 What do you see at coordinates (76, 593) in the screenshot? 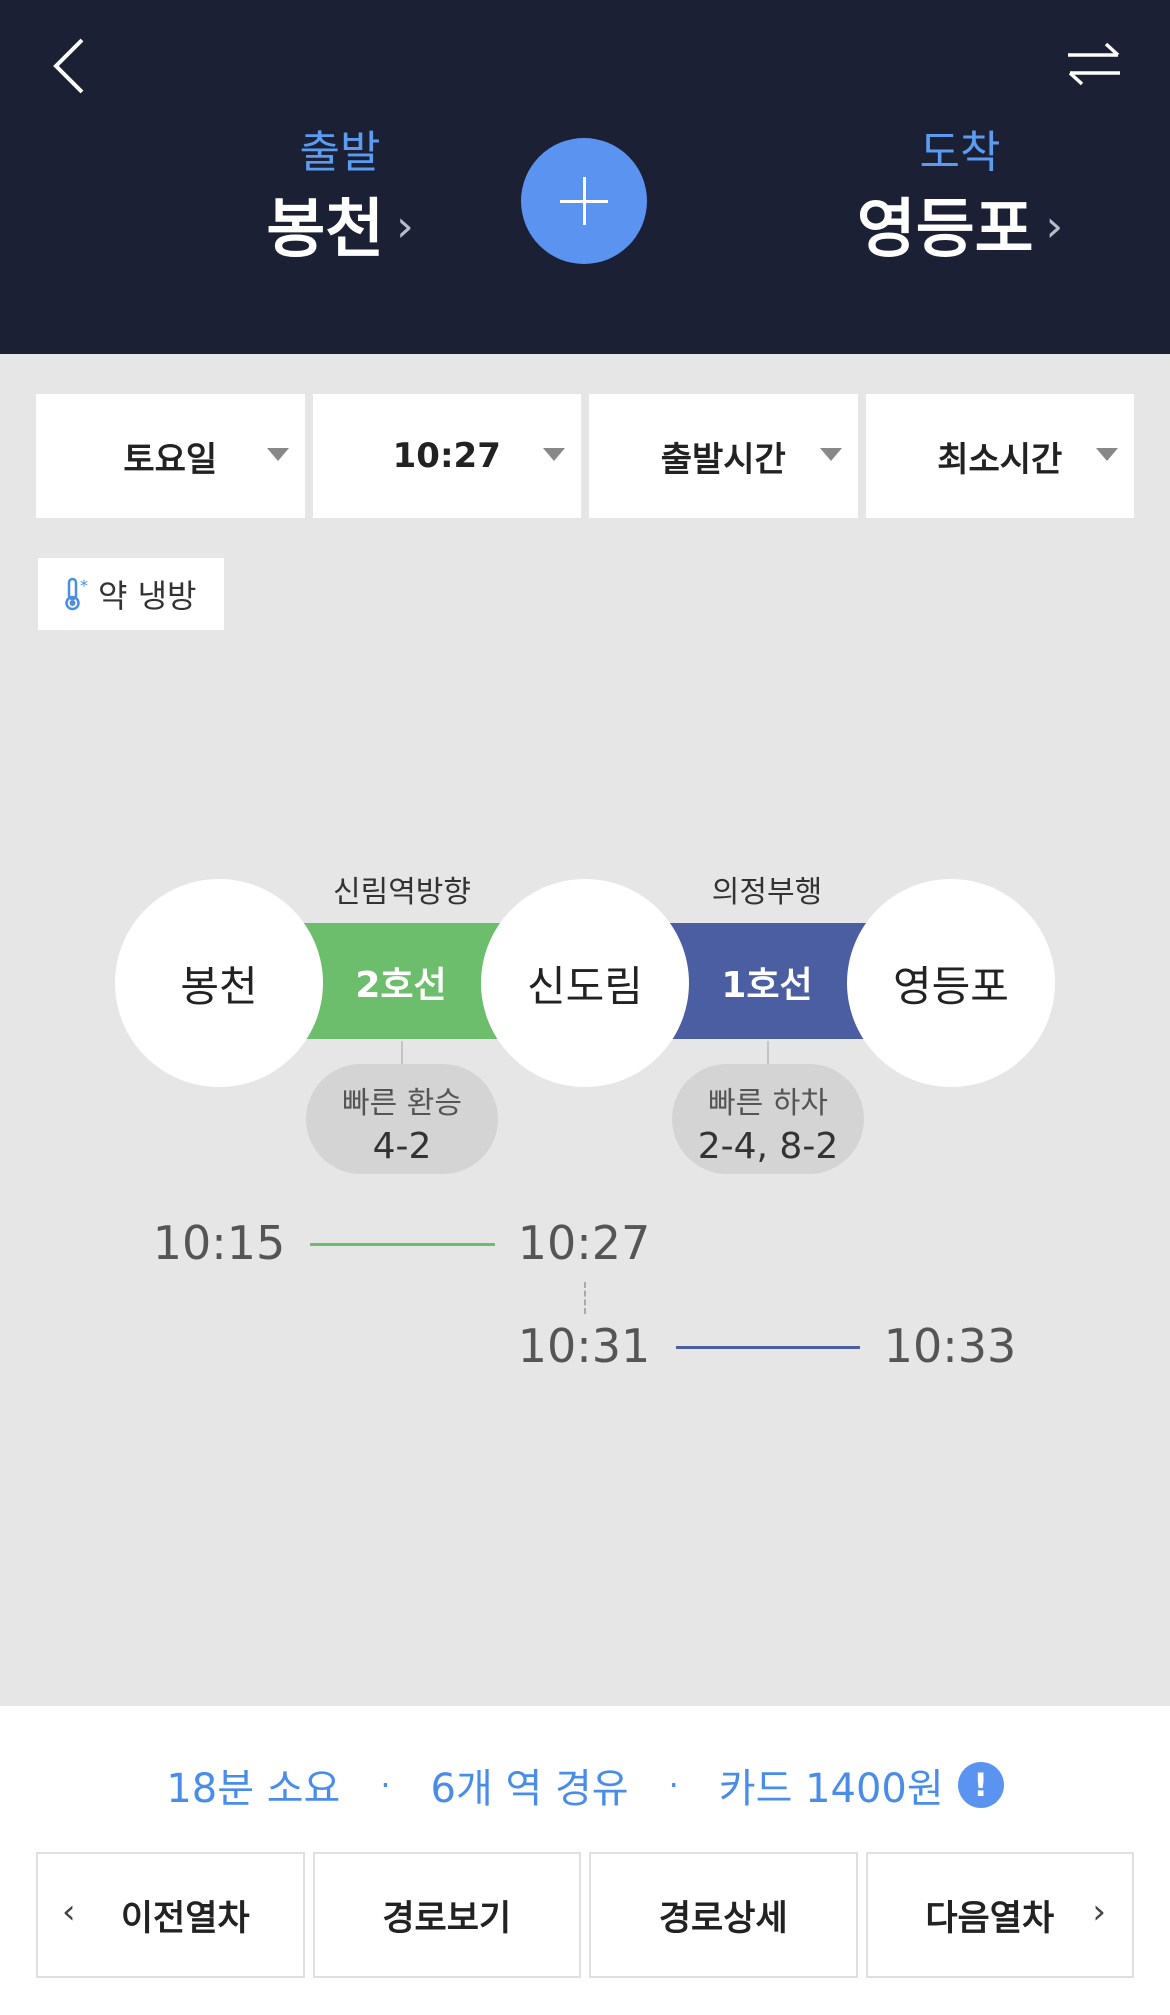
I see `thermometer-icon: *` at bounding box center [76, 593].